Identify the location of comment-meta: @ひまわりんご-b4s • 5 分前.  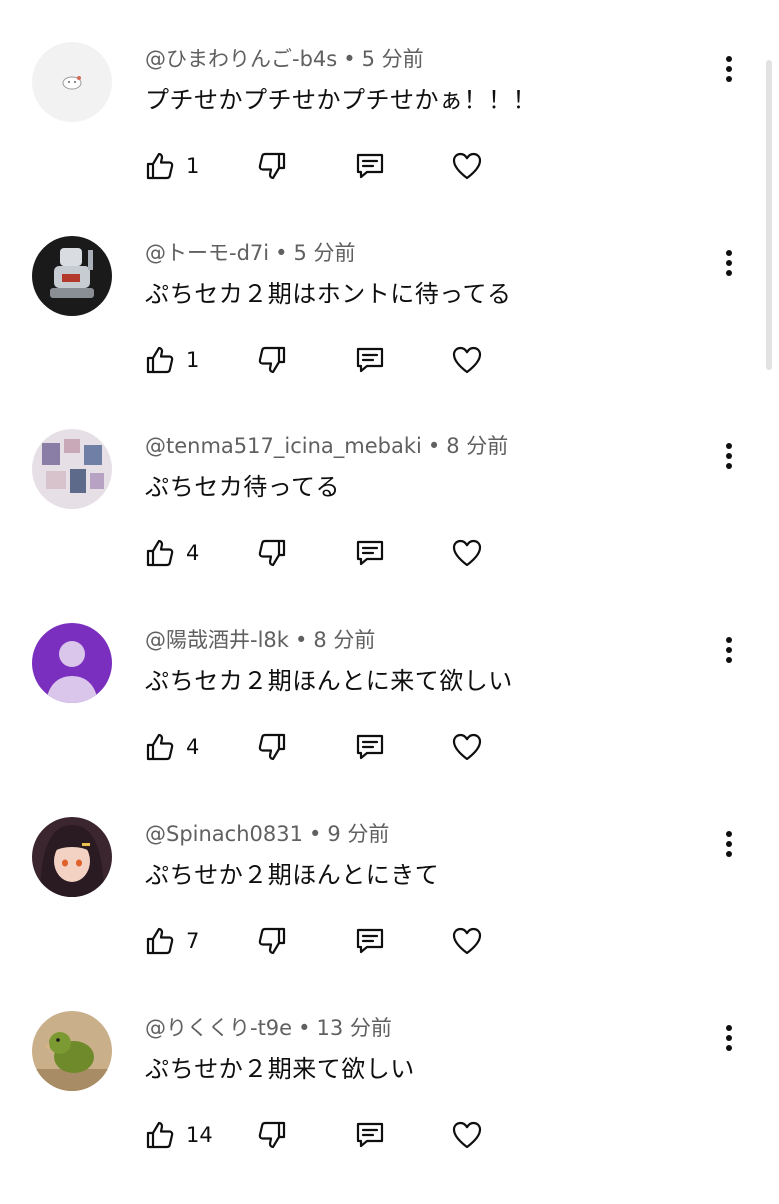
(284, 59).